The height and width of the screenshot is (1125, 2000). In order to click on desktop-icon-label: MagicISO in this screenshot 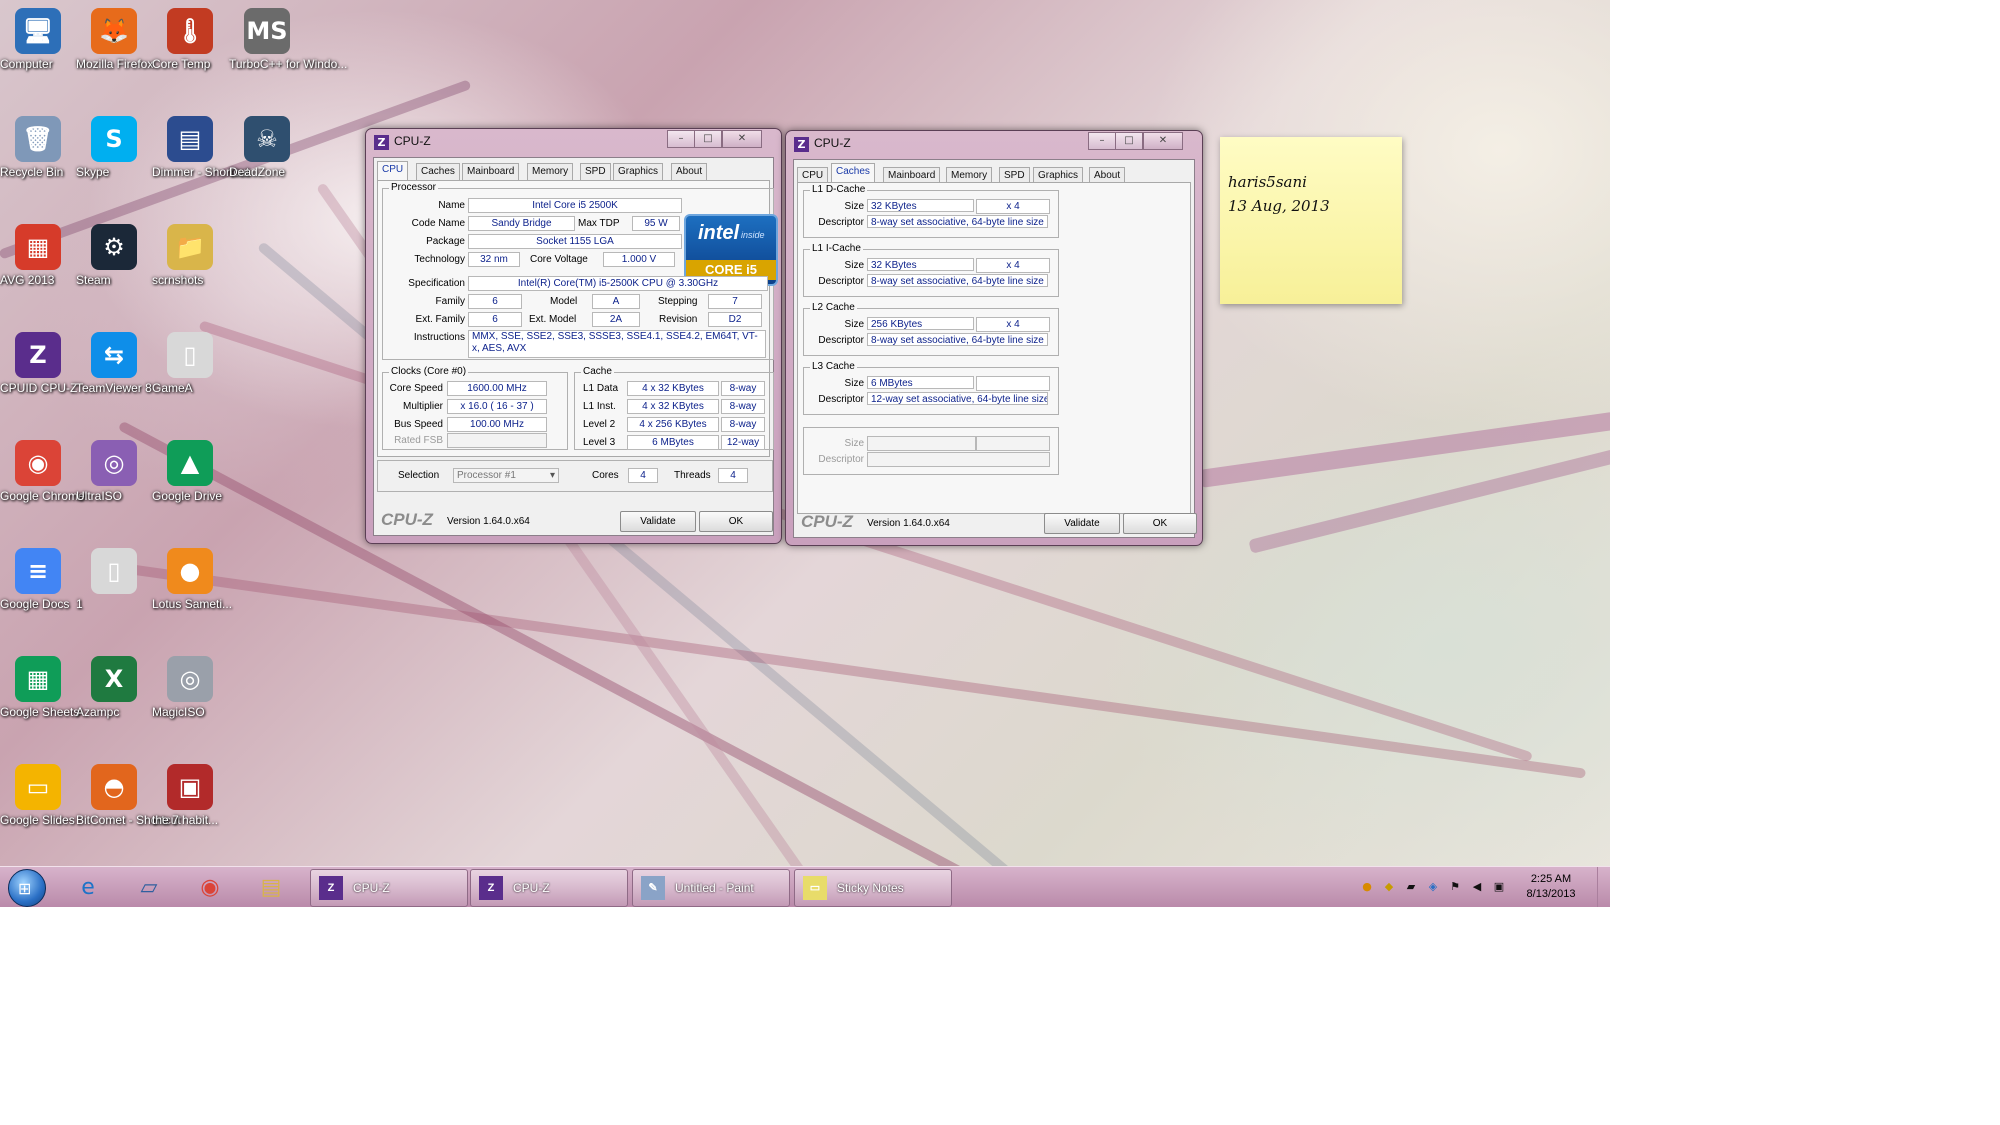, I will do `click(178, 712)`.